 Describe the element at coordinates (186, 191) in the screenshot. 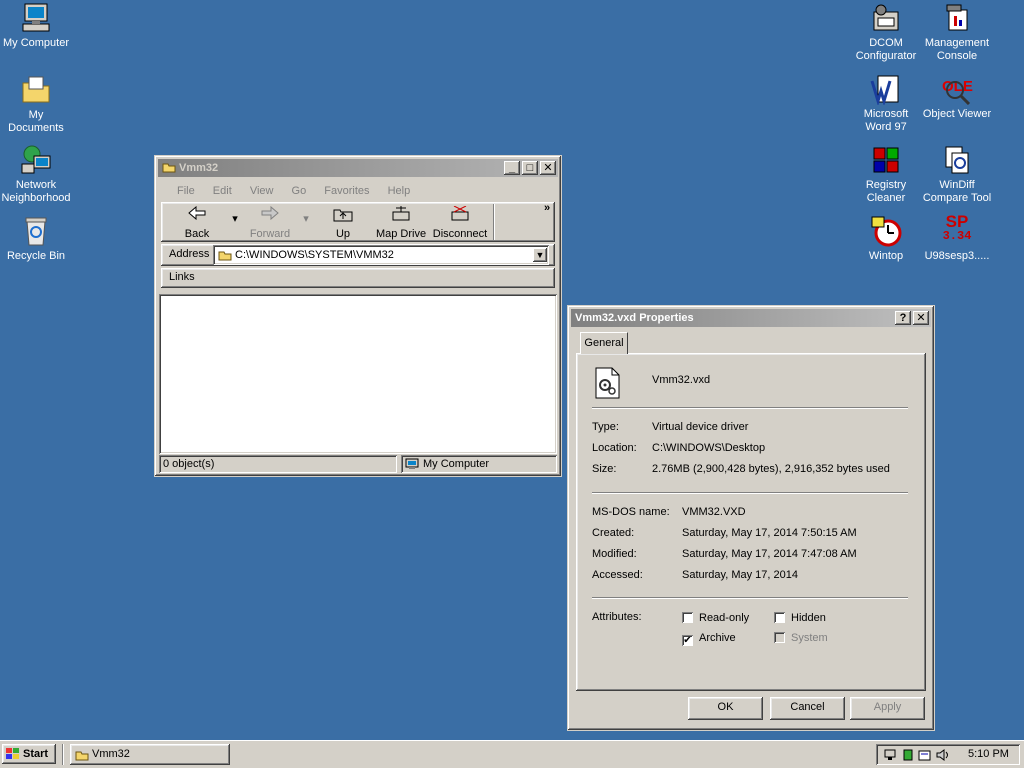

I see `menu-file: File` at that location.